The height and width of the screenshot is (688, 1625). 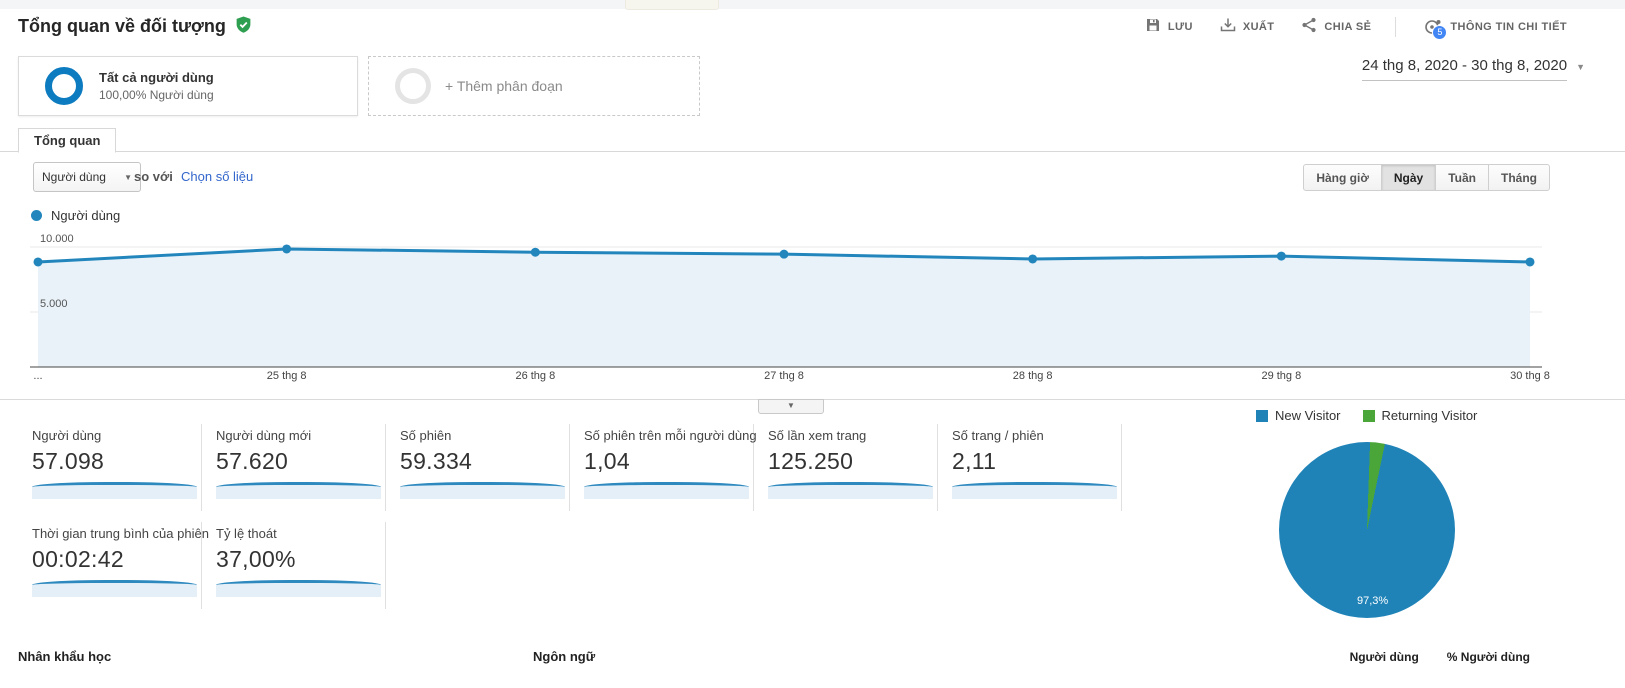 What do you see at coordinates (120, 533) in the screenshot?
I see `metric-label: Thời gian trung bình của phiên` at bounding box center [120, 533].